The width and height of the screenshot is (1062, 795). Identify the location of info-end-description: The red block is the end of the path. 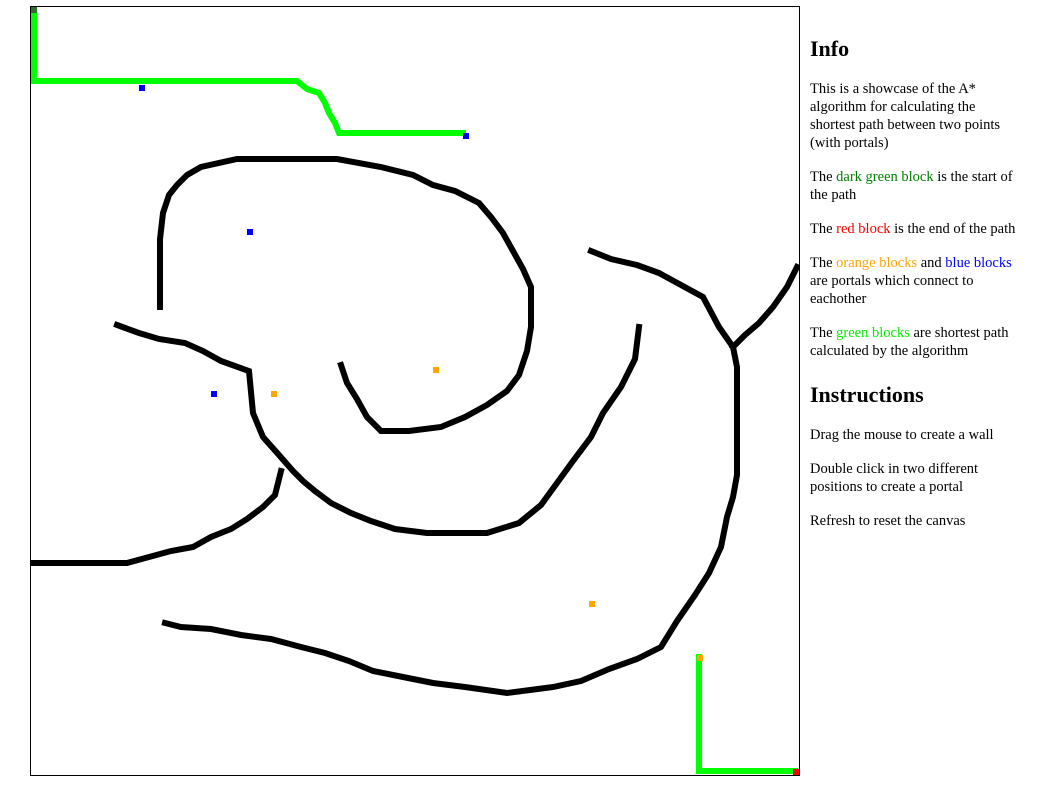
(915, 229).